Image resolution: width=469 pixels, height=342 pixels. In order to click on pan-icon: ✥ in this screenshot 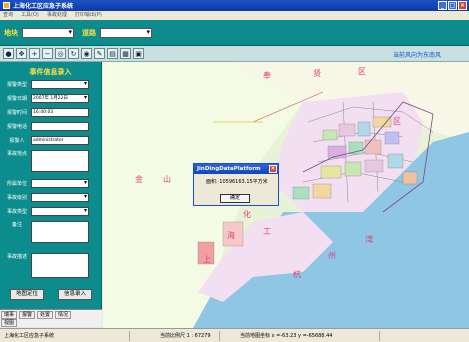, I will do `click(21, 53)`.